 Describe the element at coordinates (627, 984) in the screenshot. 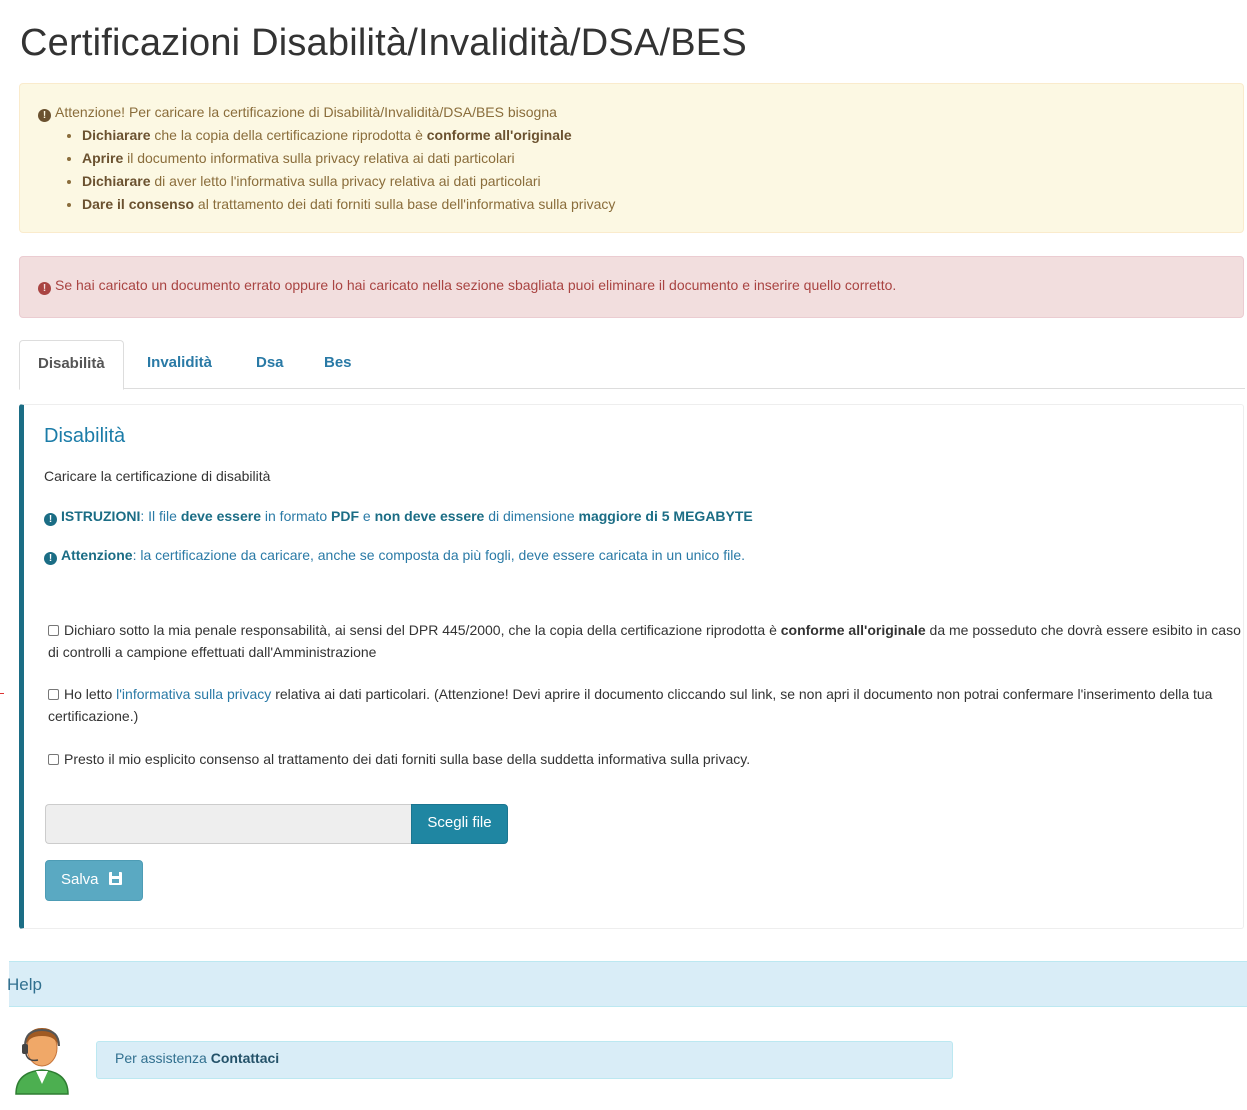

I see `help-header: Help` at that location.